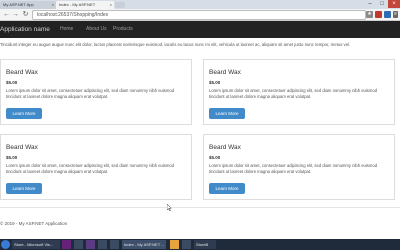  Describe the element at coordinates (123, 29) in the screenshot. I see `nav-link-products: Products` at that location.